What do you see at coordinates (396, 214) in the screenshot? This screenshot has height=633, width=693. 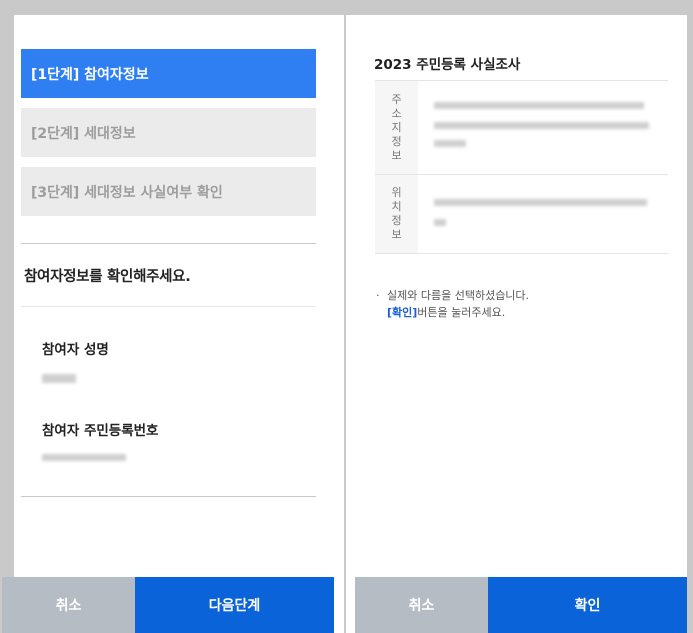 I see `location-info-header: 위 치 정 보` at bounding box center [396, 214].